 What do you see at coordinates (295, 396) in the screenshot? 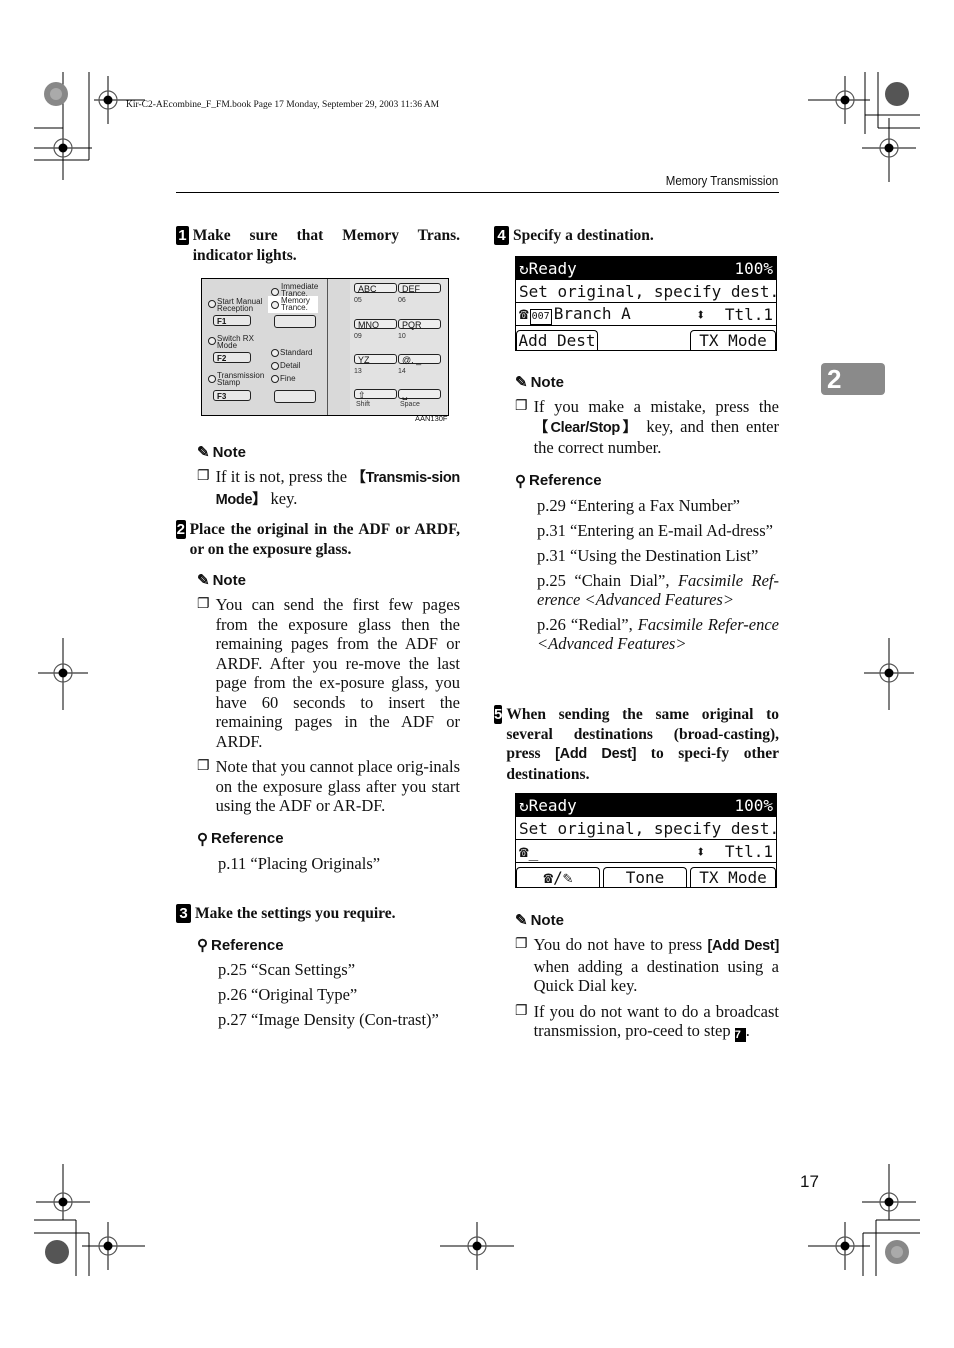
I see `resolution-key` at bounding box center [295, 396].